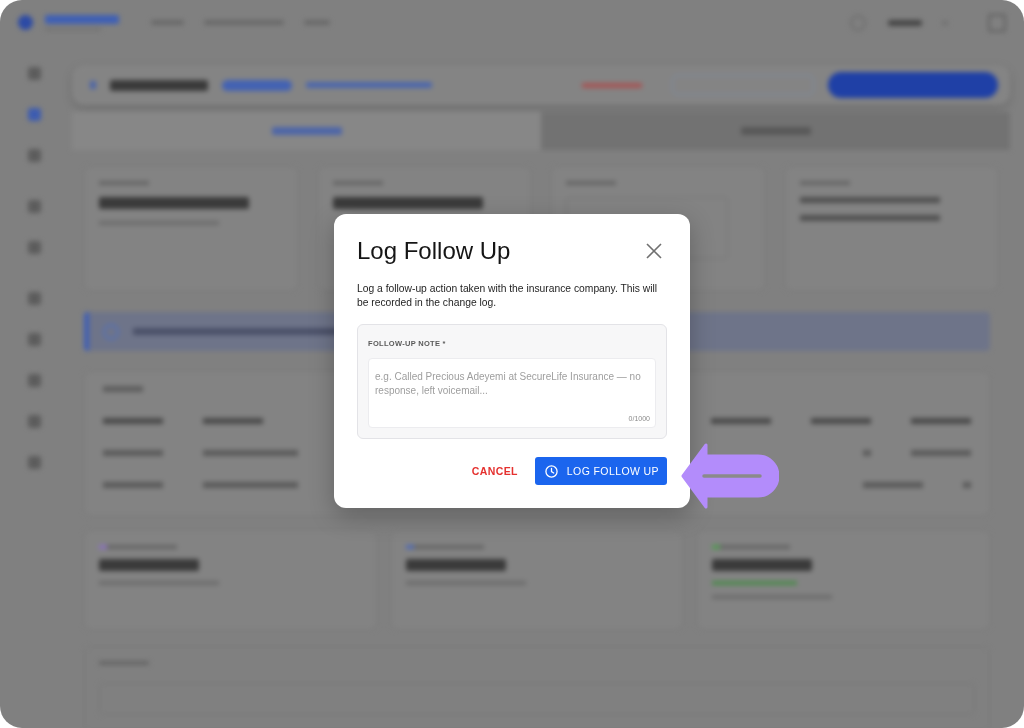  I want to click on clock-icon, so click(551, 471).